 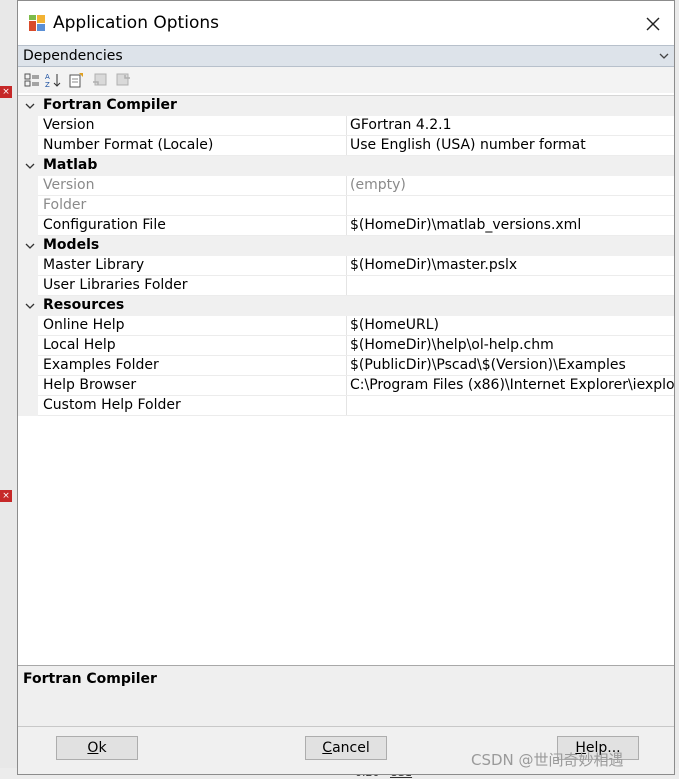 I want to click on property-name: Custom Help Folder, so click(x=112, y=405).